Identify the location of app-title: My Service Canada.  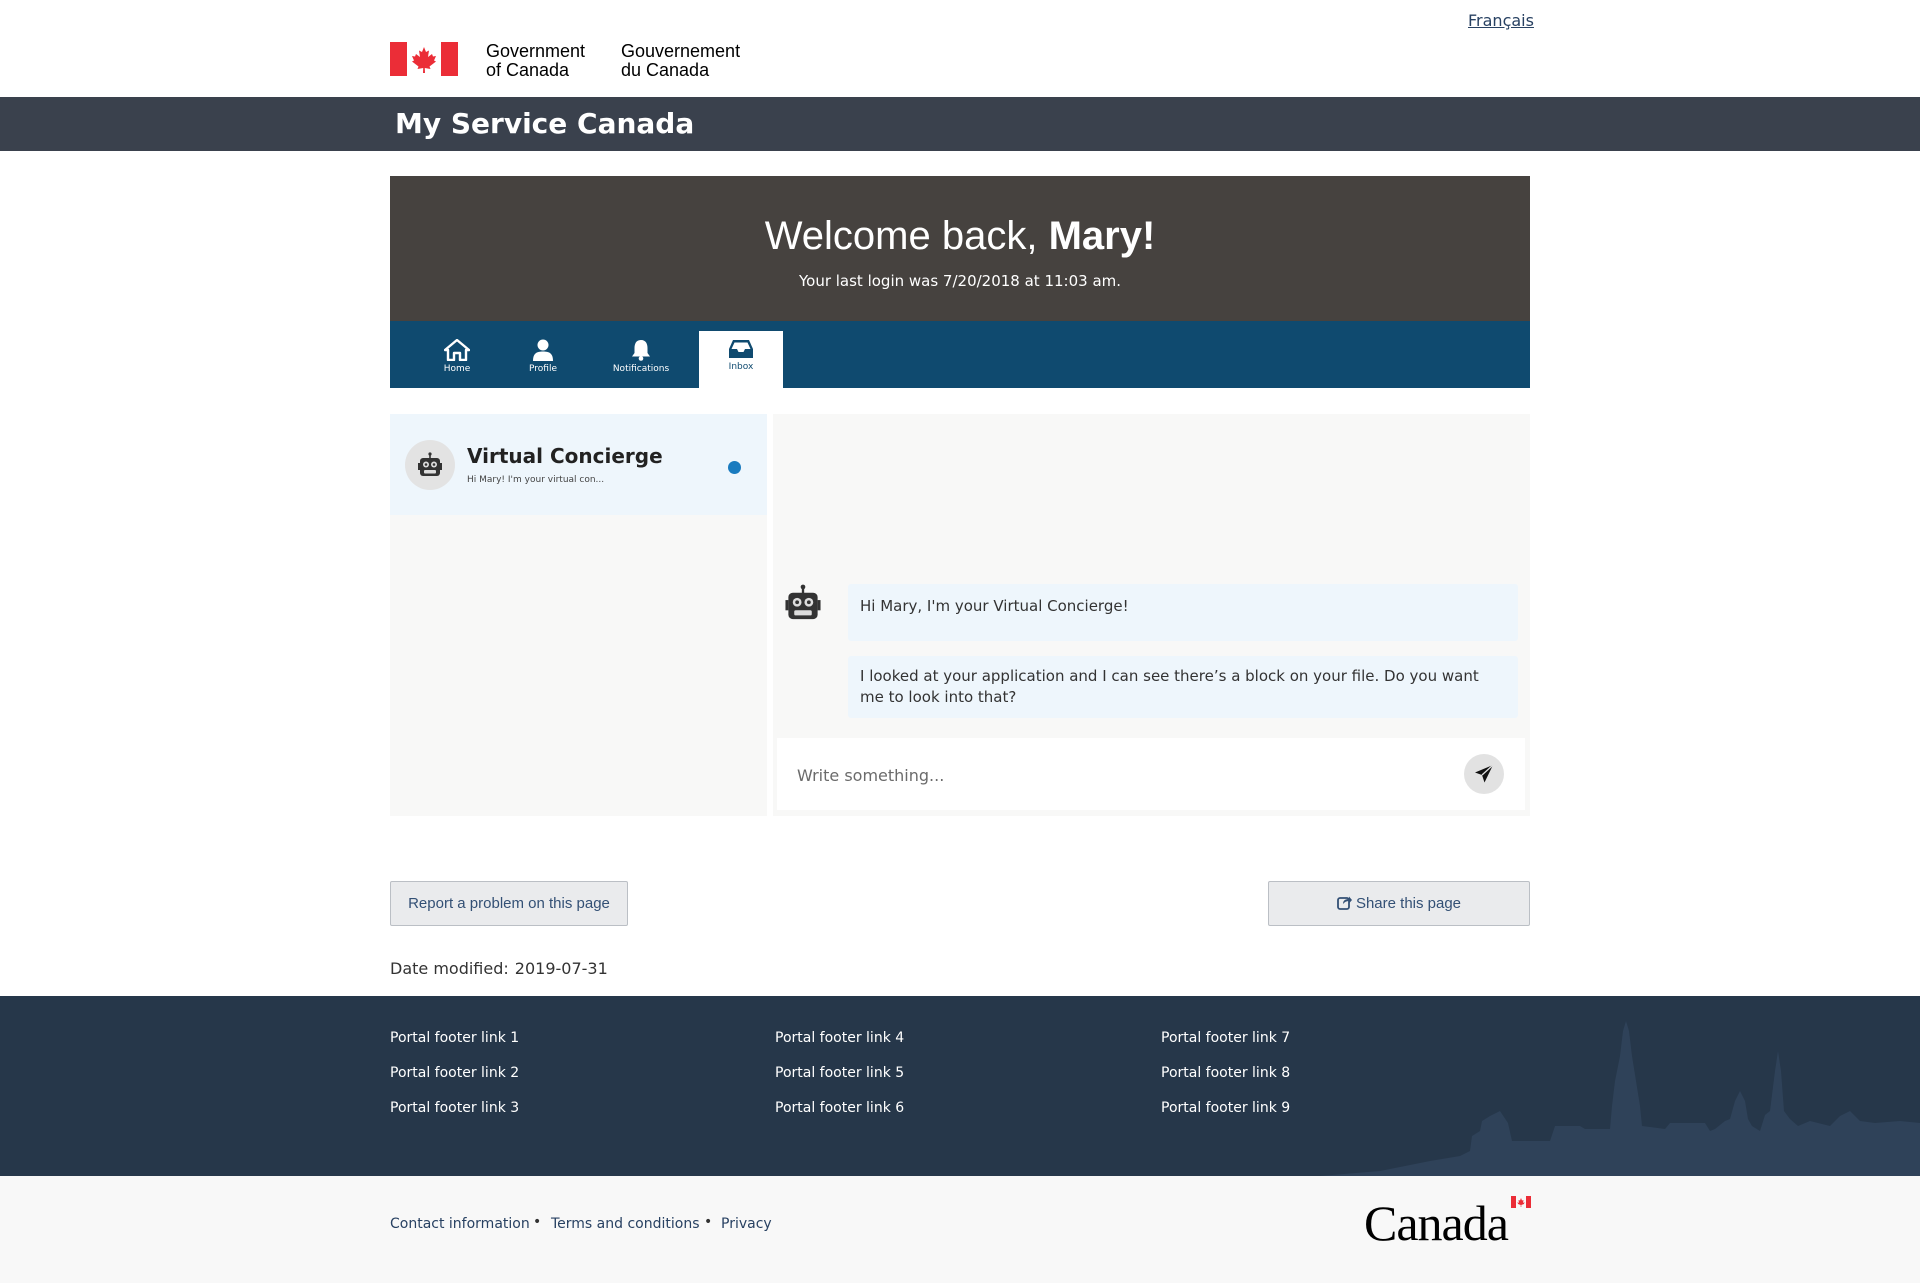
(544, 123).